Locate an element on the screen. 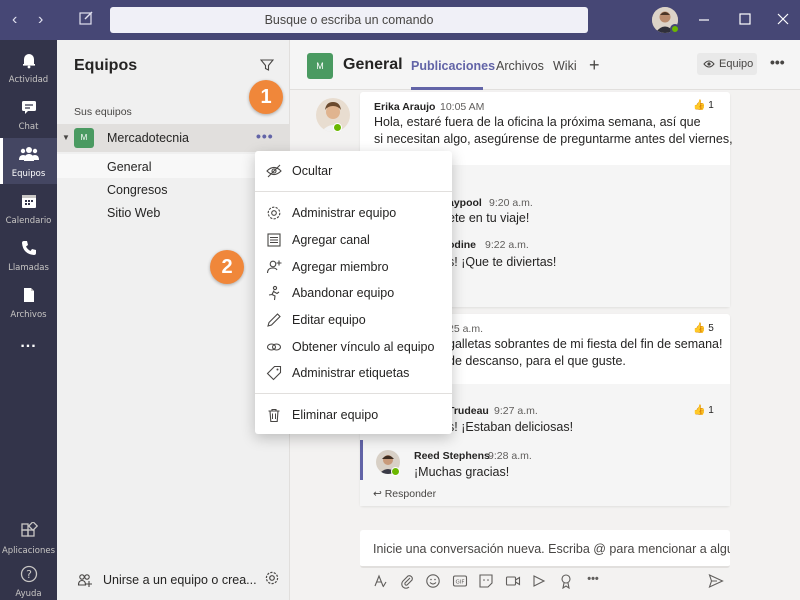  menu-item-add-channel: Agregar canal is located at coordinates (353, 240).